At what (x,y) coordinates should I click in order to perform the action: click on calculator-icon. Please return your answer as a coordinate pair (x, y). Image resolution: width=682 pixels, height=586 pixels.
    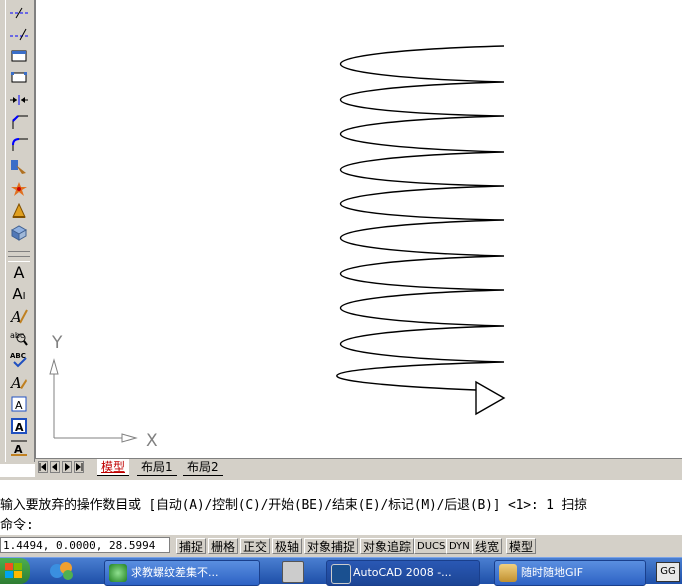
    Looking at the image, I should click on (293, 572).